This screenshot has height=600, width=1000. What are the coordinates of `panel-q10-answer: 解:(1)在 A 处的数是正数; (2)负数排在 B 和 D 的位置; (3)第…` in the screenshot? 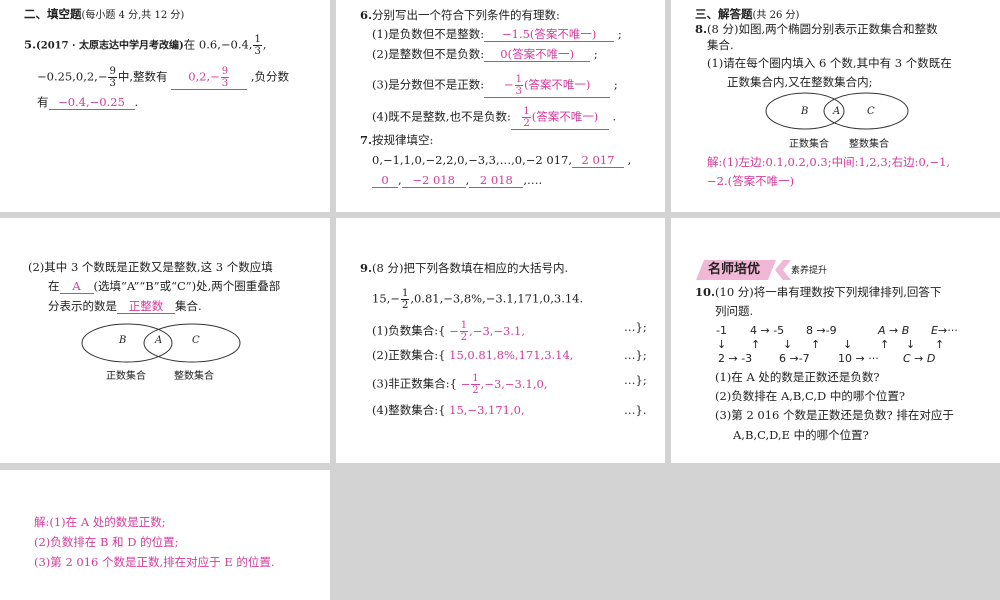 It's located at (165, 535).